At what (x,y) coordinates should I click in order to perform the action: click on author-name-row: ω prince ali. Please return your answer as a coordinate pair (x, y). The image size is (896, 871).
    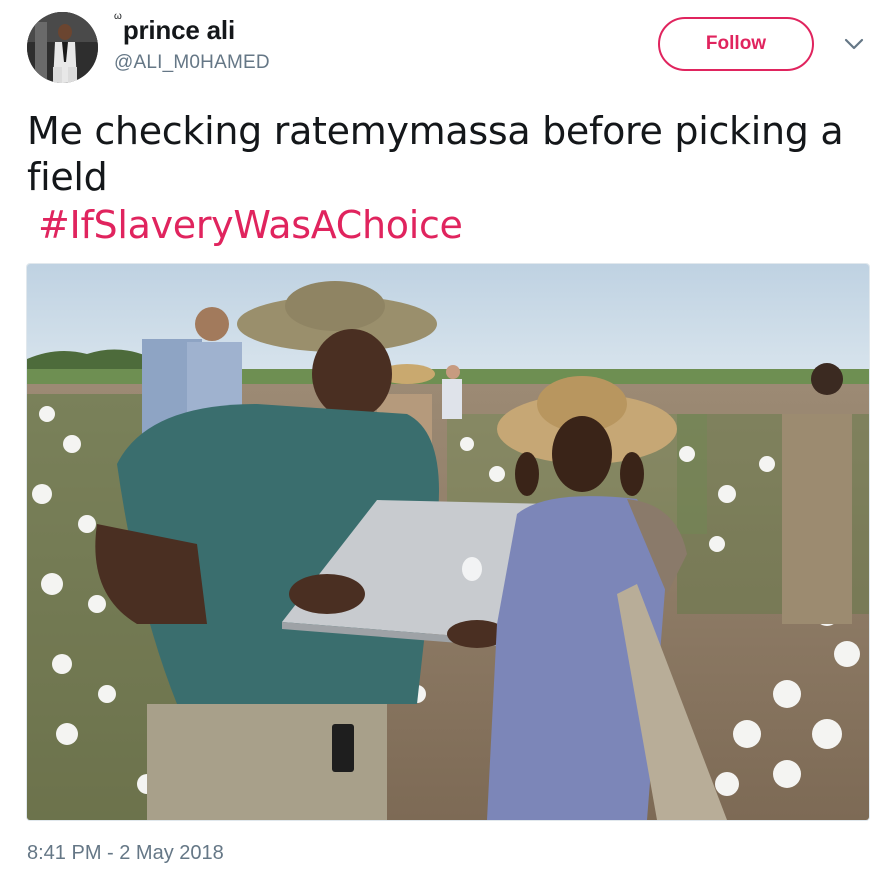
    Looking at the image, I should click on (192, 28).